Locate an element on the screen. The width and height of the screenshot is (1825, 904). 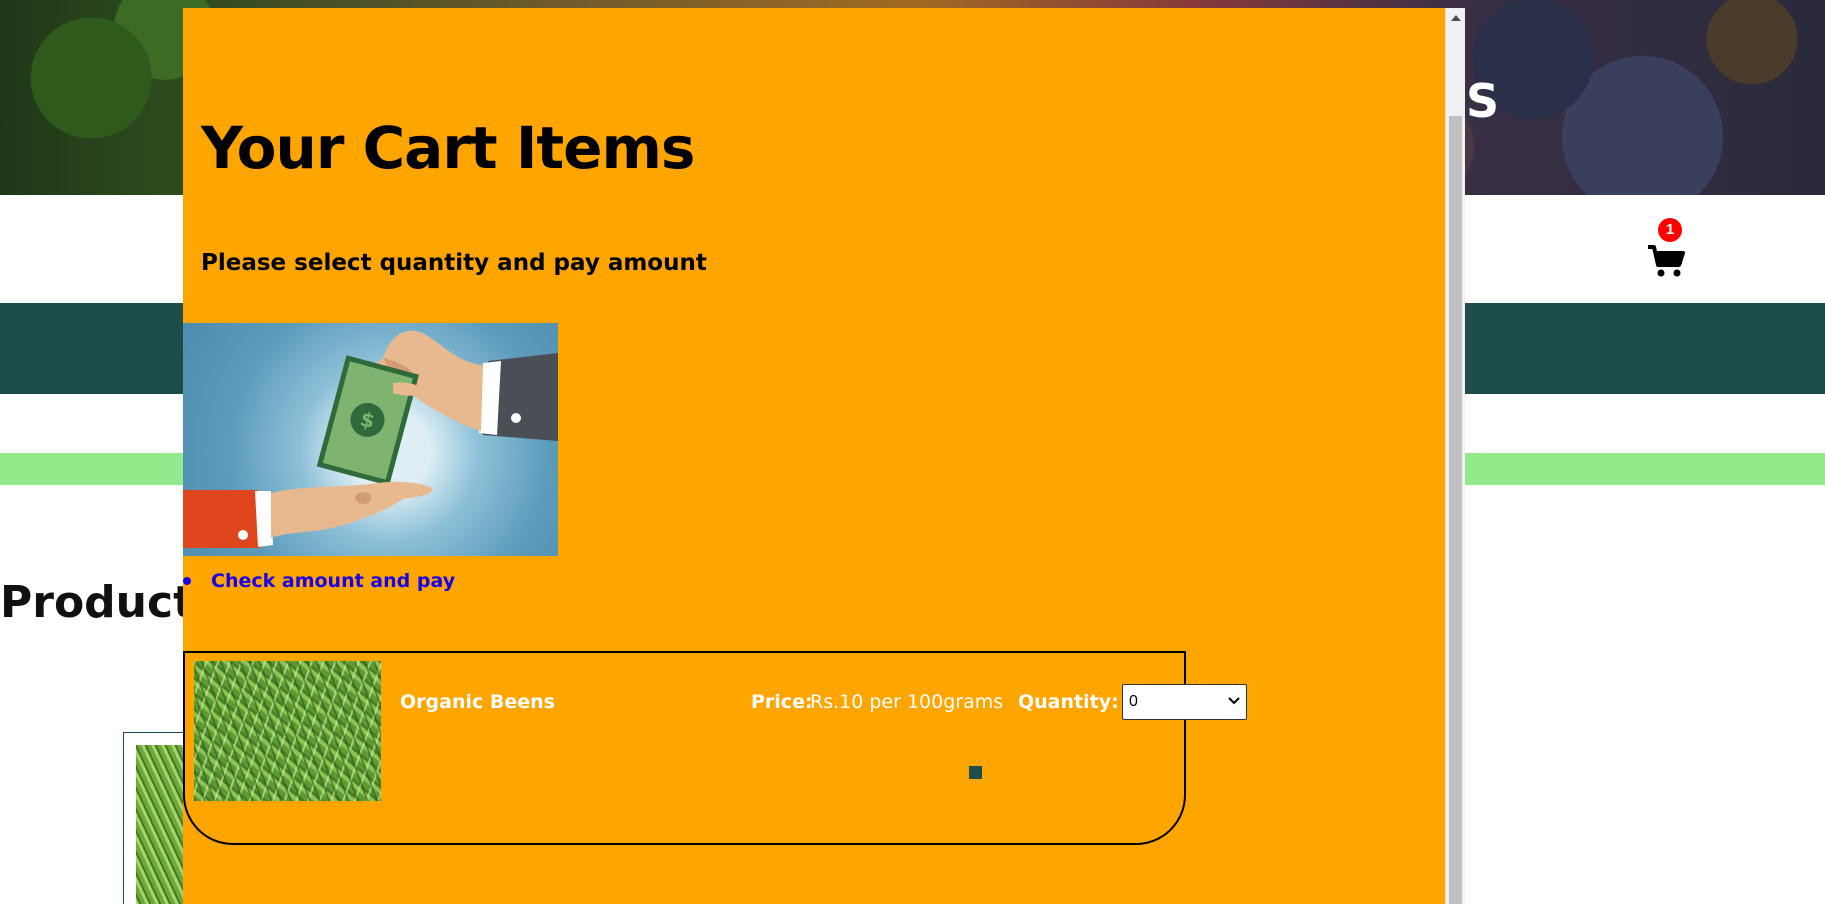
scroll-up-arrow-icon is located at coordinates (1455, 18).